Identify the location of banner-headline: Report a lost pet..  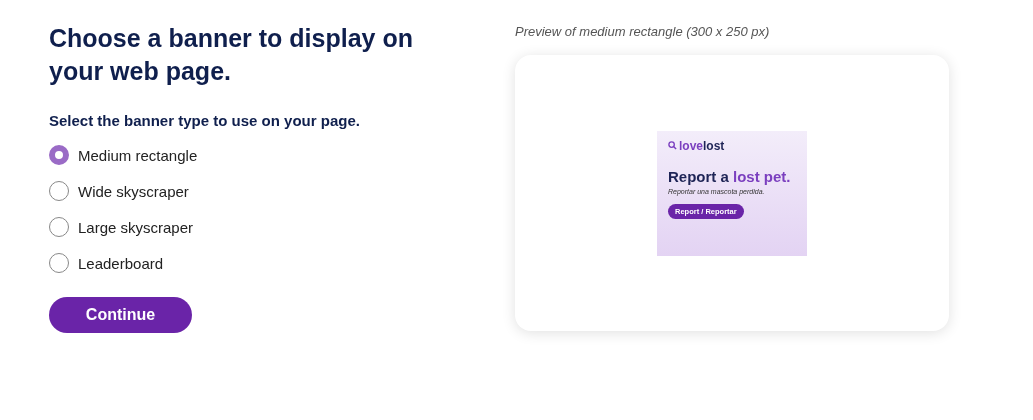
(730, 176).